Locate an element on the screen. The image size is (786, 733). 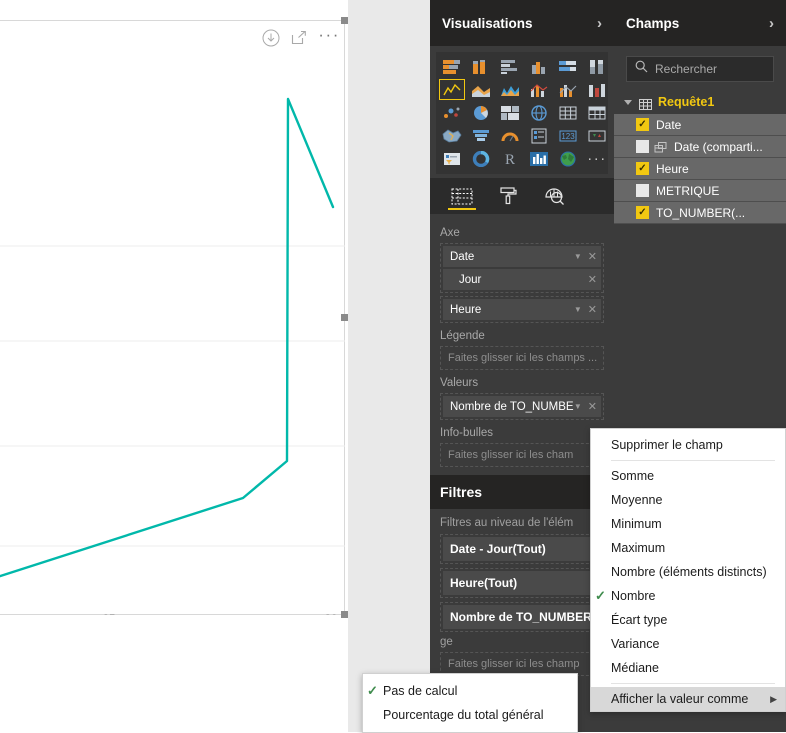
line-clustered-column-chart-icon is located at coordinates (568, 89).